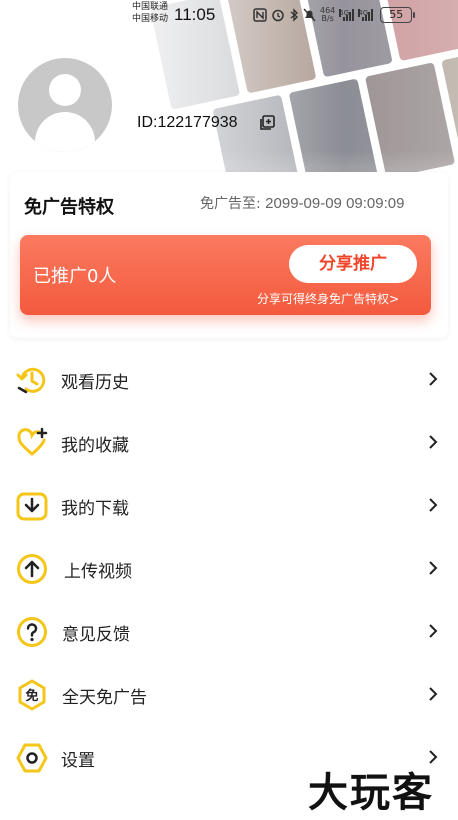 The image size is (458, 820). Describe the element at coordinates (32, 569) in the screenshot. I see `upload-icon` at that location.